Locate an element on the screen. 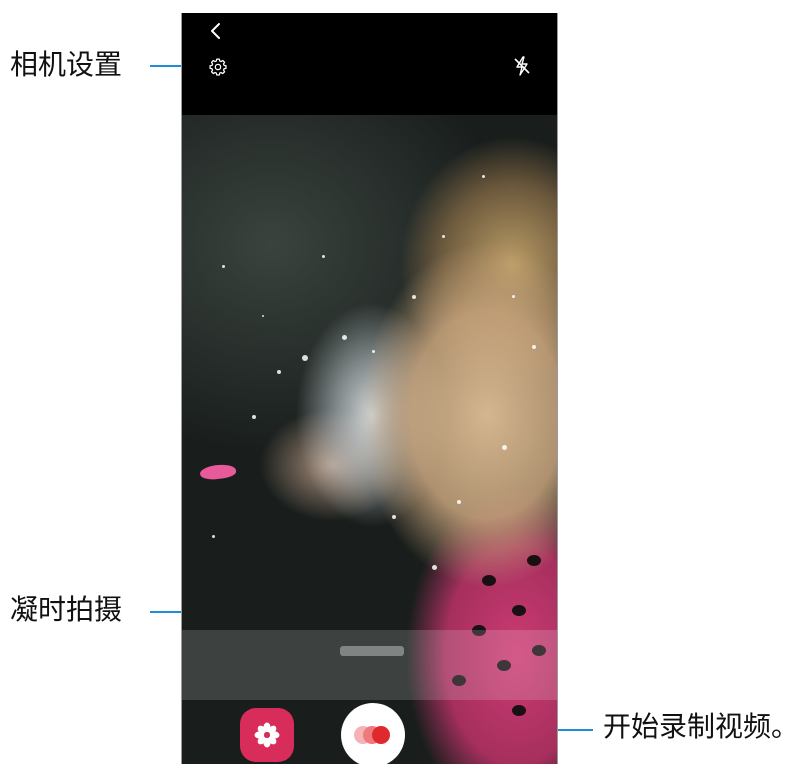 This screenshot has width=811, height=764. flash-off-icon is located at coordinates (522, 66).